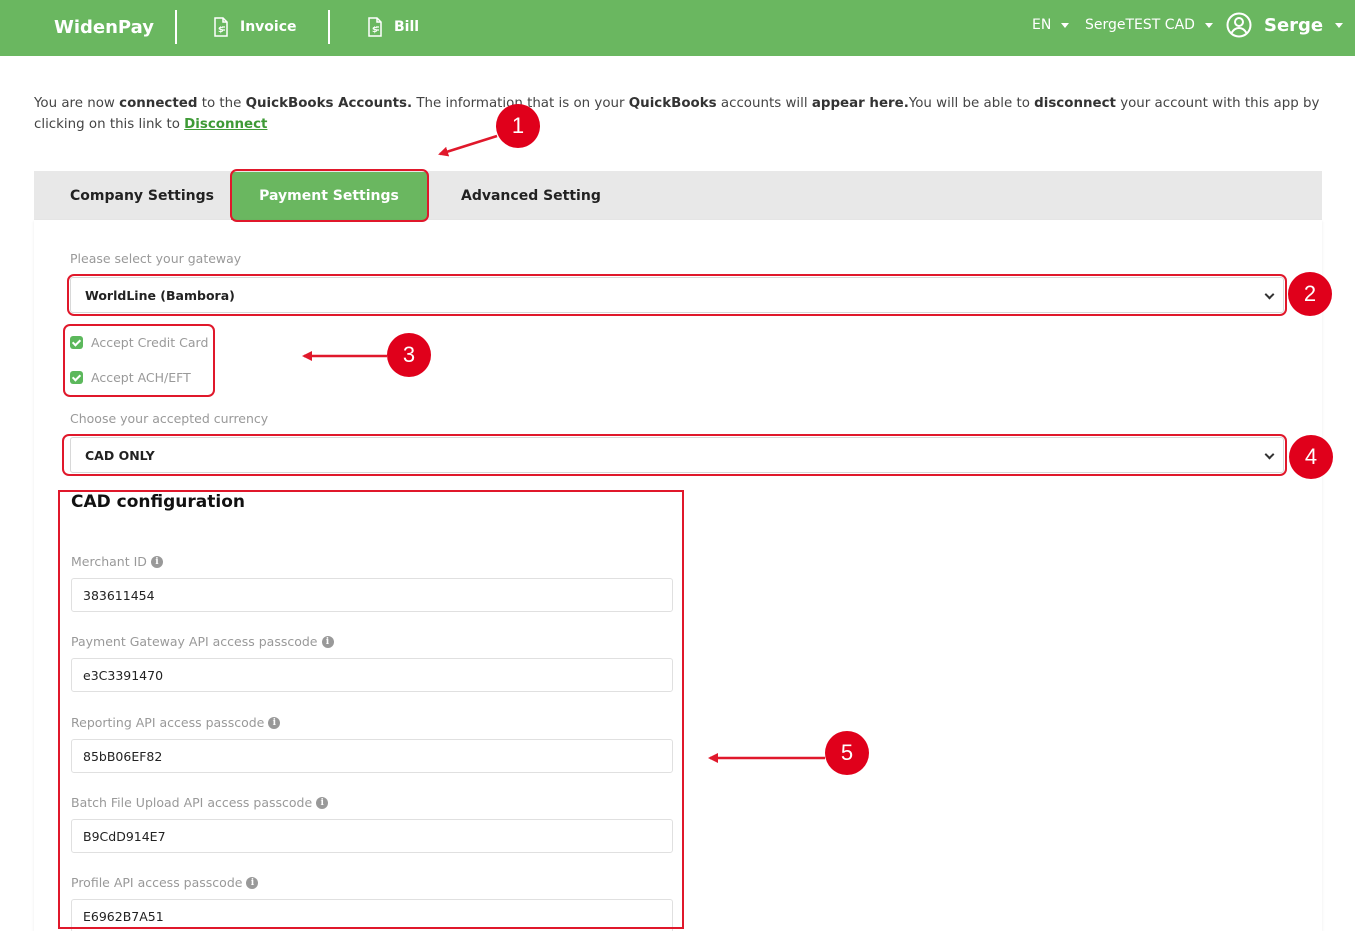  I want to click on currency-select: CAD ONLY, so click(677, 455).